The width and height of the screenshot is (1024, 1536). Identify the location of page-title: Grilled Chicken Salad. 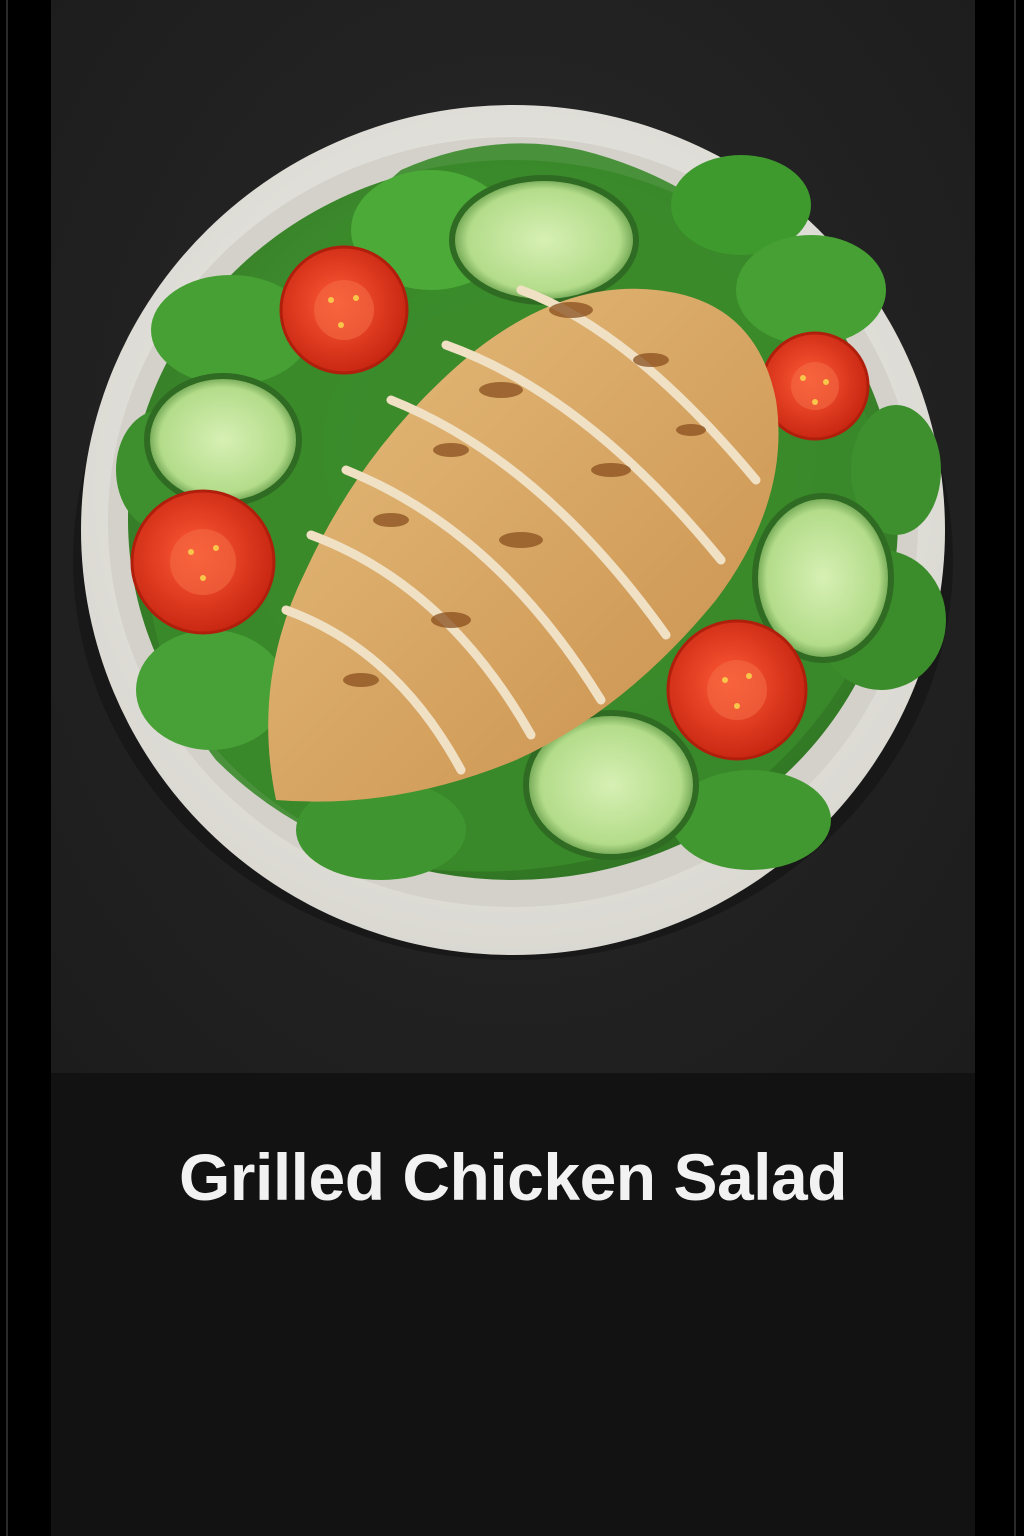
(513, 1177).